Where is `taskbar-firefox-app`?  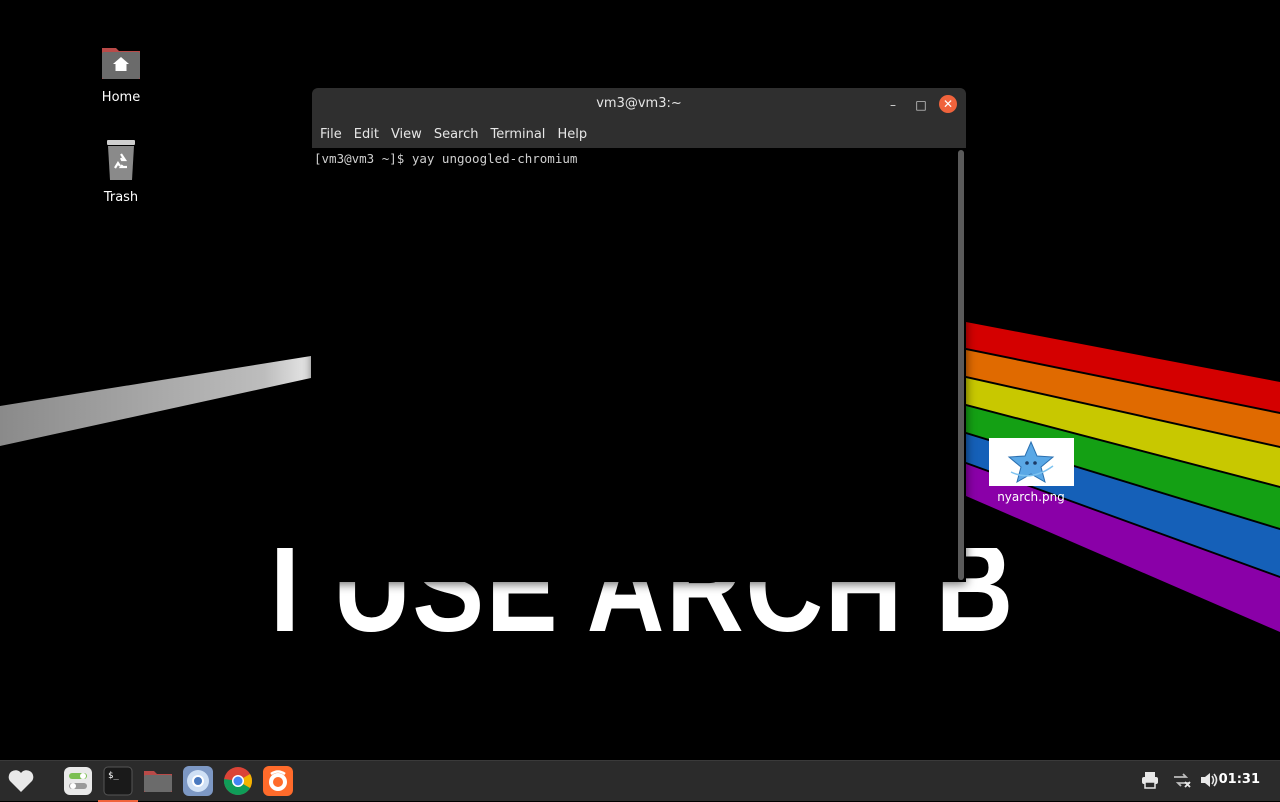
taskbar-firefox-app is located at coordinates (278, 781).